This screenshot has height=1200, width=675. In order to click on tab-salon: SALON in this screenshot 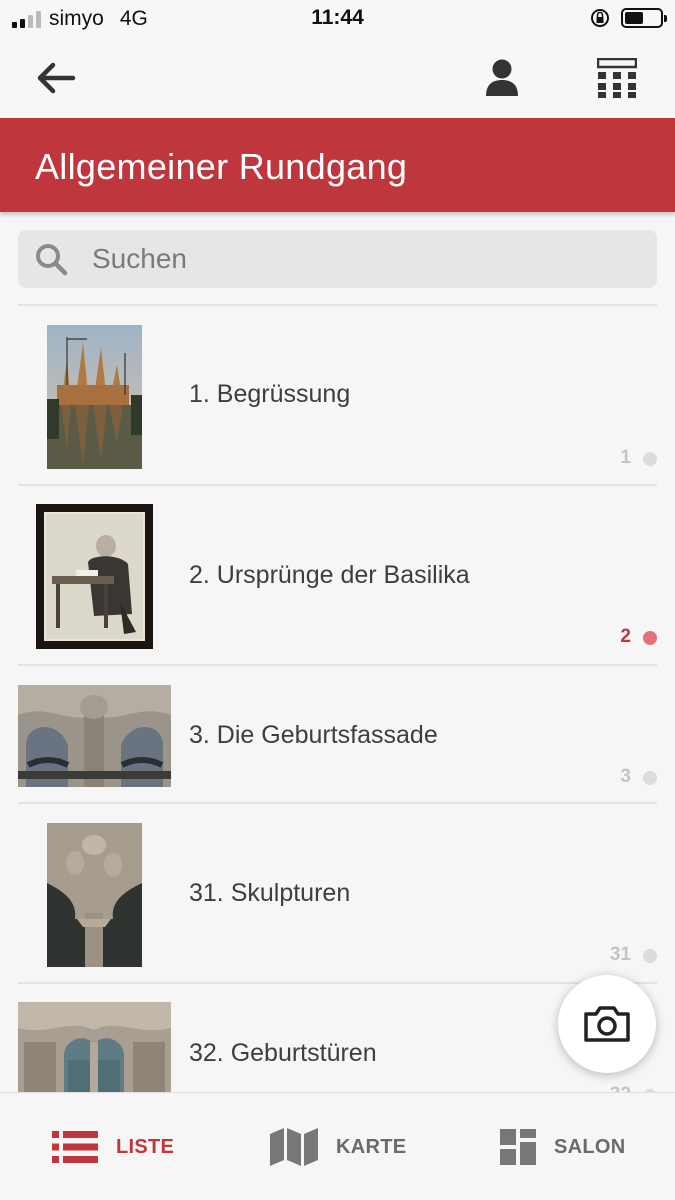, I will do `click(563, 1146)`.